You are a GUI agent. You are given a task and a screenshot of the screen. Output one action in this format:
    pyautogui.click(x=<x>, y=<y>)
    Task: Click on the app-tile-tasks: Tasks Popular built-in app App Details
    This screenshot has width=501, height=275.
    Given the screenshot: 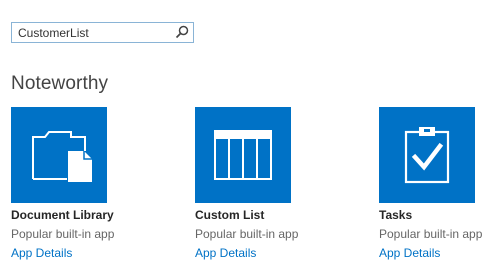 What is the action you would take?
    pyautogui.click(x=440, y=183)
    